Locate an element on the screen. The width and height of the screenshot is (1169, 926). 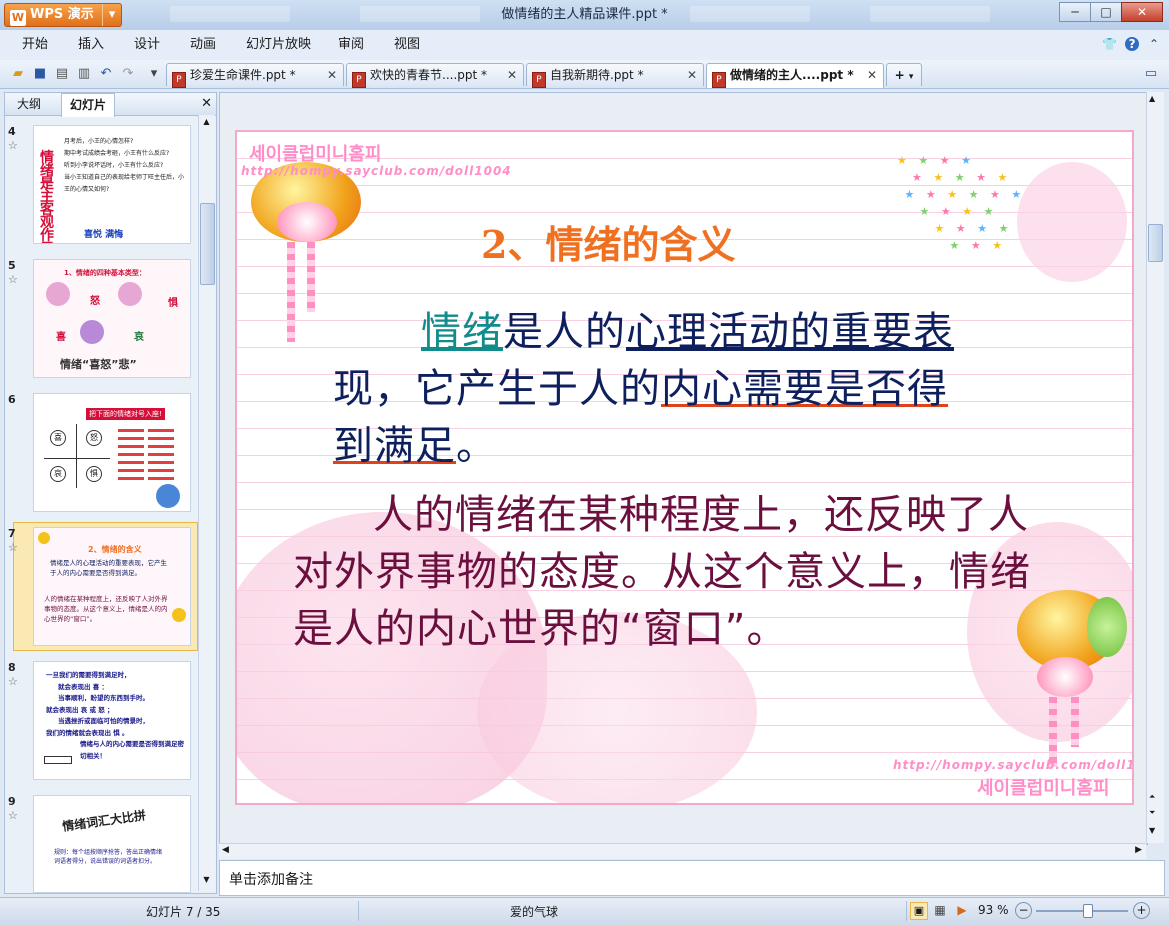
redo-icon: ↷ is located at coordinates (128, 74).